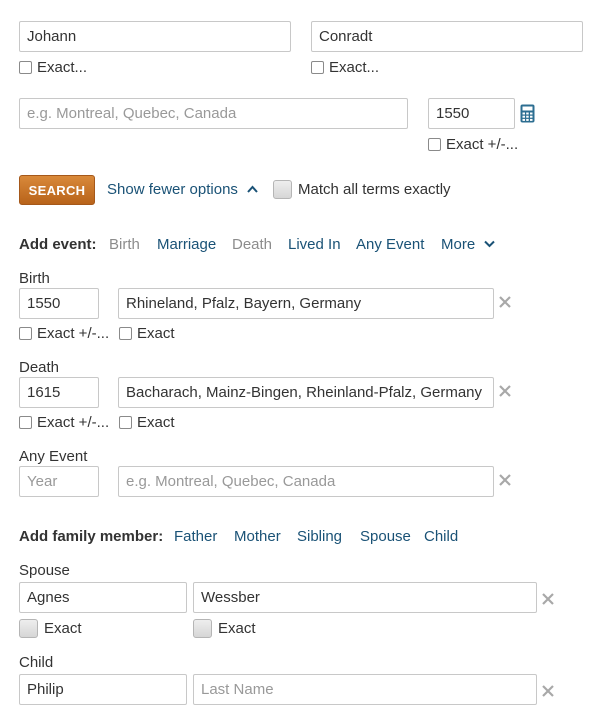 The width and height of the screenshot is (599, 718). What do you see at coordinates (257, 536) in the screenshot?
I see `add-family-mother: Mother` at bounding box center [257, 536].